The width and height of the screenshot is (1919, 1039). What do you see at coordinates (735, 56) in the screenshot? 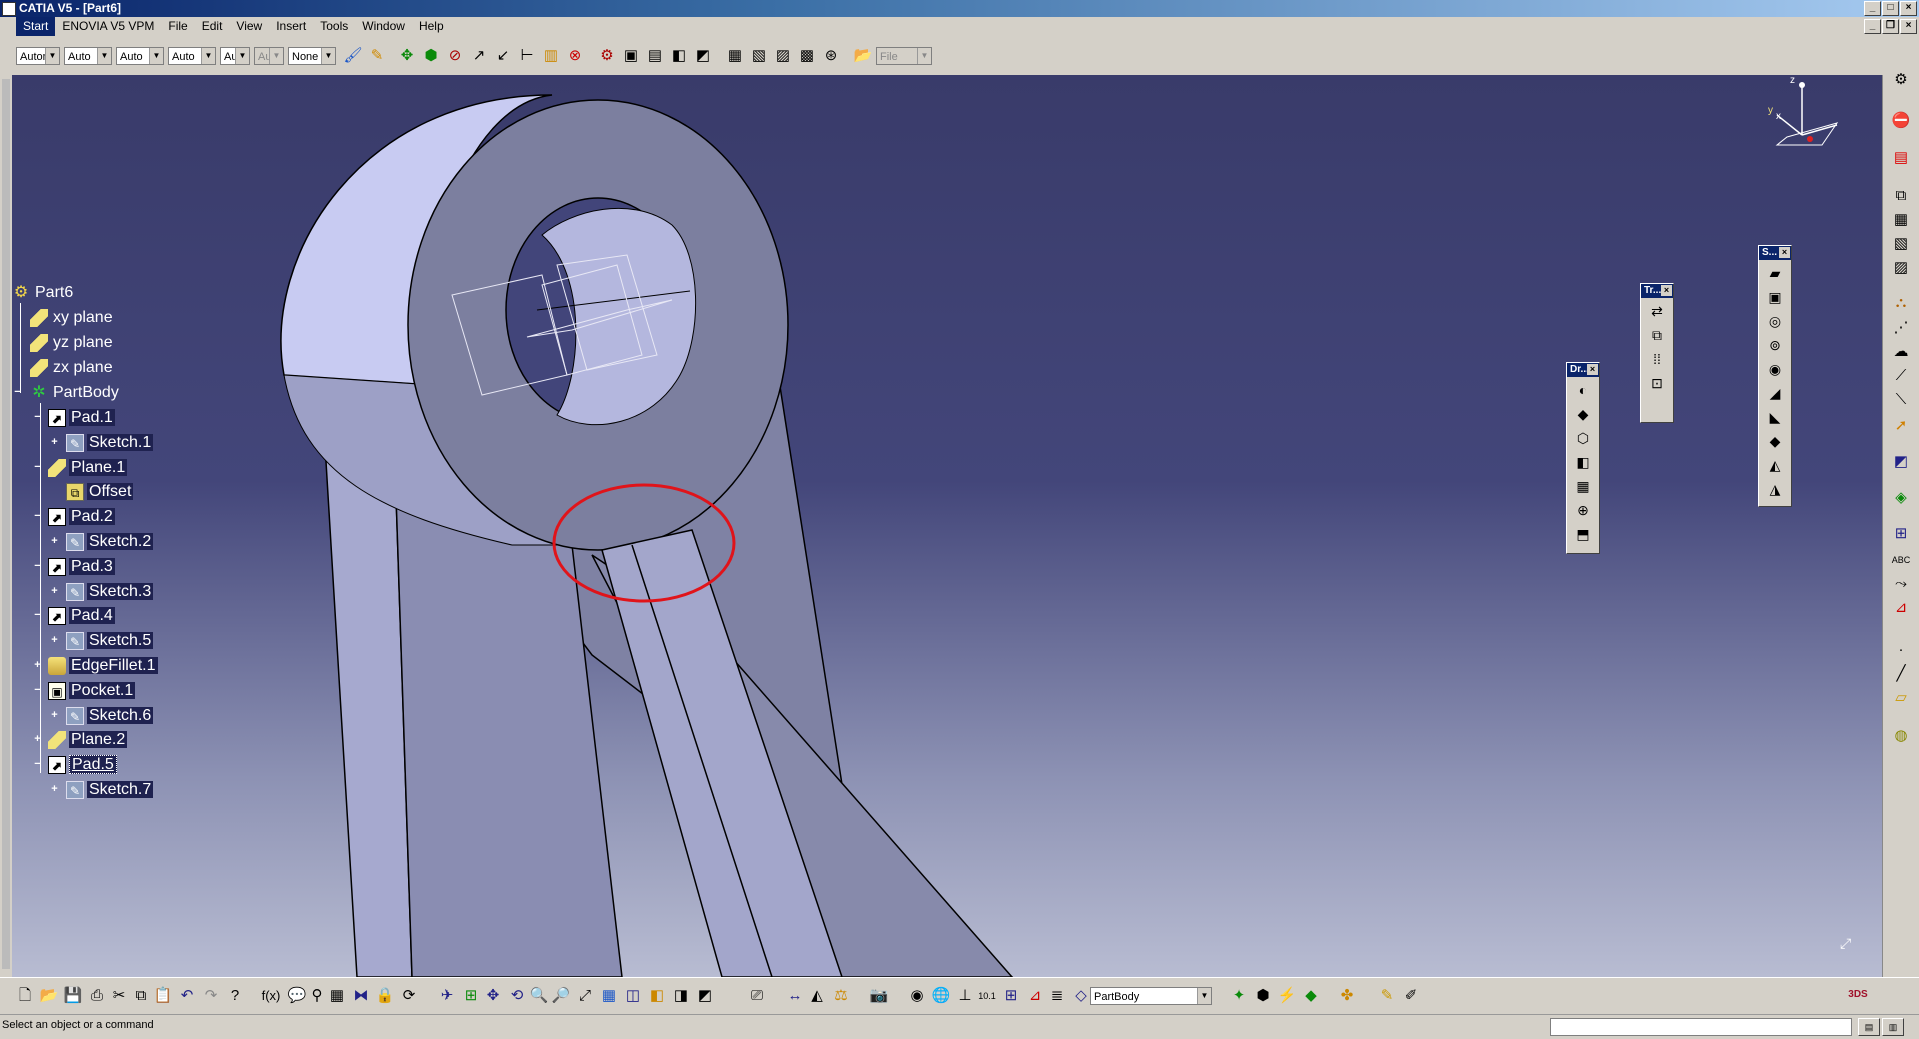
I see `table-icon: ▦` at bounding box center [735, 56].